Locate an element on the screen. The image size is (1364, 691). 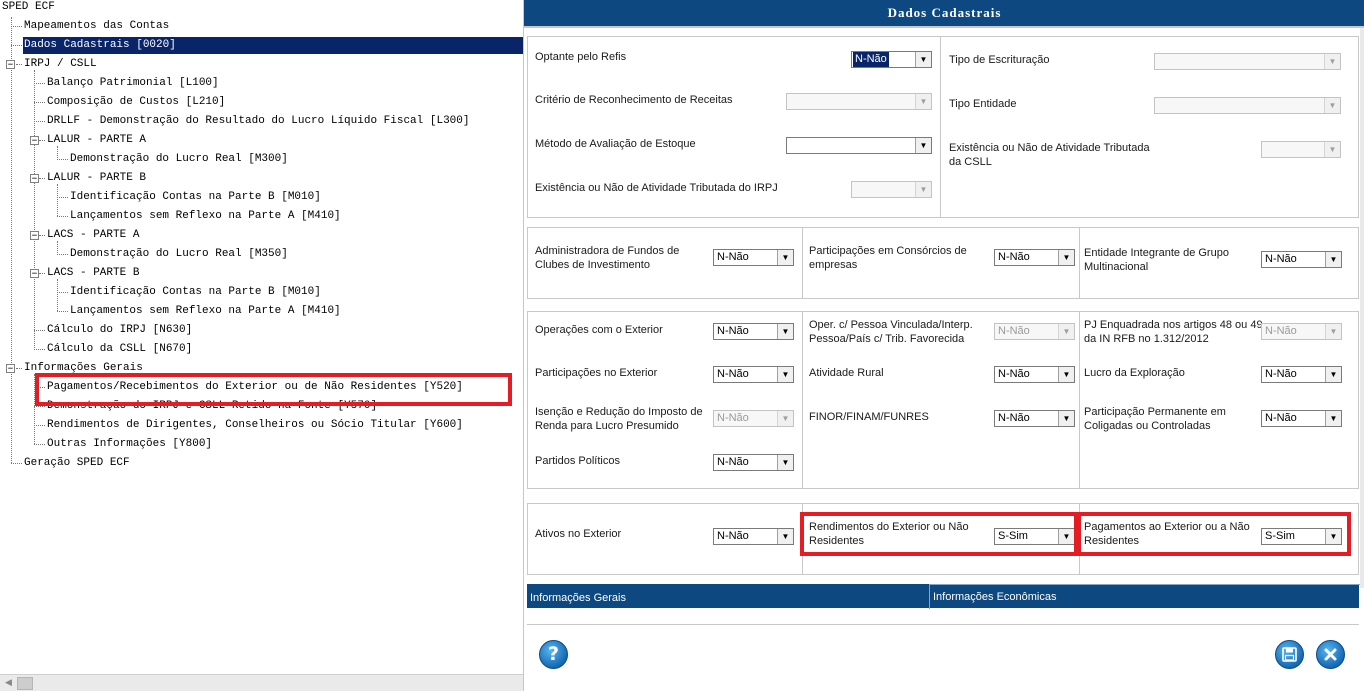
select-pj-enquadrada: N-Não ▼ is located at coordinates (1301, 331).